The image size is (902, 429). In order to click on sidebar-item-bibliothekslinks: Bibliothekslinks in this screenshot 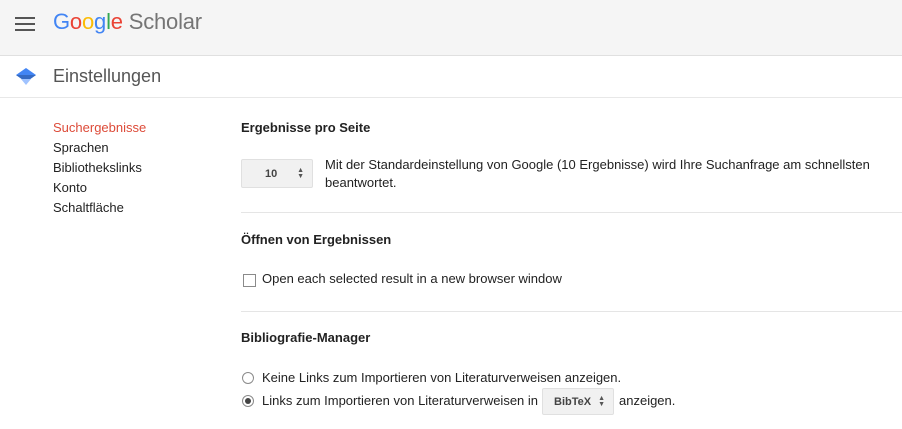, I will do `click(99, 168)`.